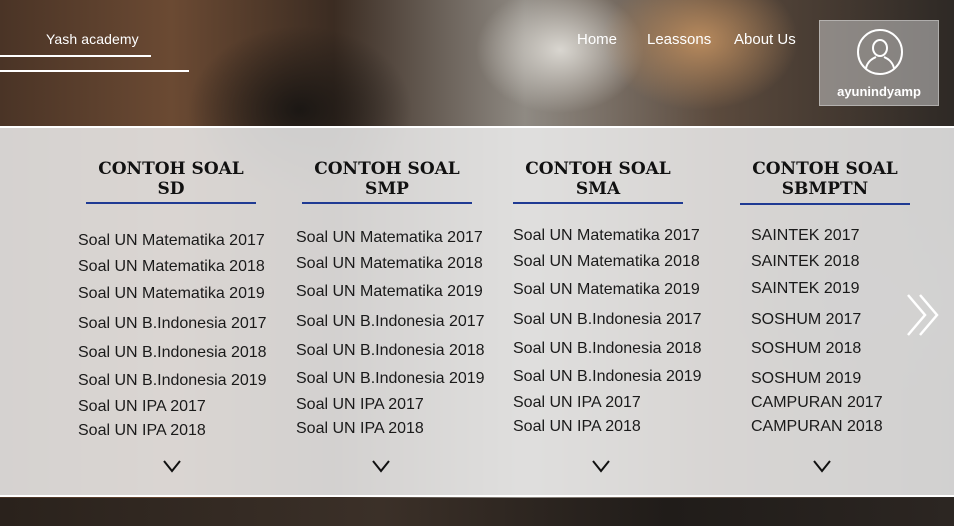 The image size is (954, 526). I want to click on list-item: SOSHUM 2018, so click(806, 349).